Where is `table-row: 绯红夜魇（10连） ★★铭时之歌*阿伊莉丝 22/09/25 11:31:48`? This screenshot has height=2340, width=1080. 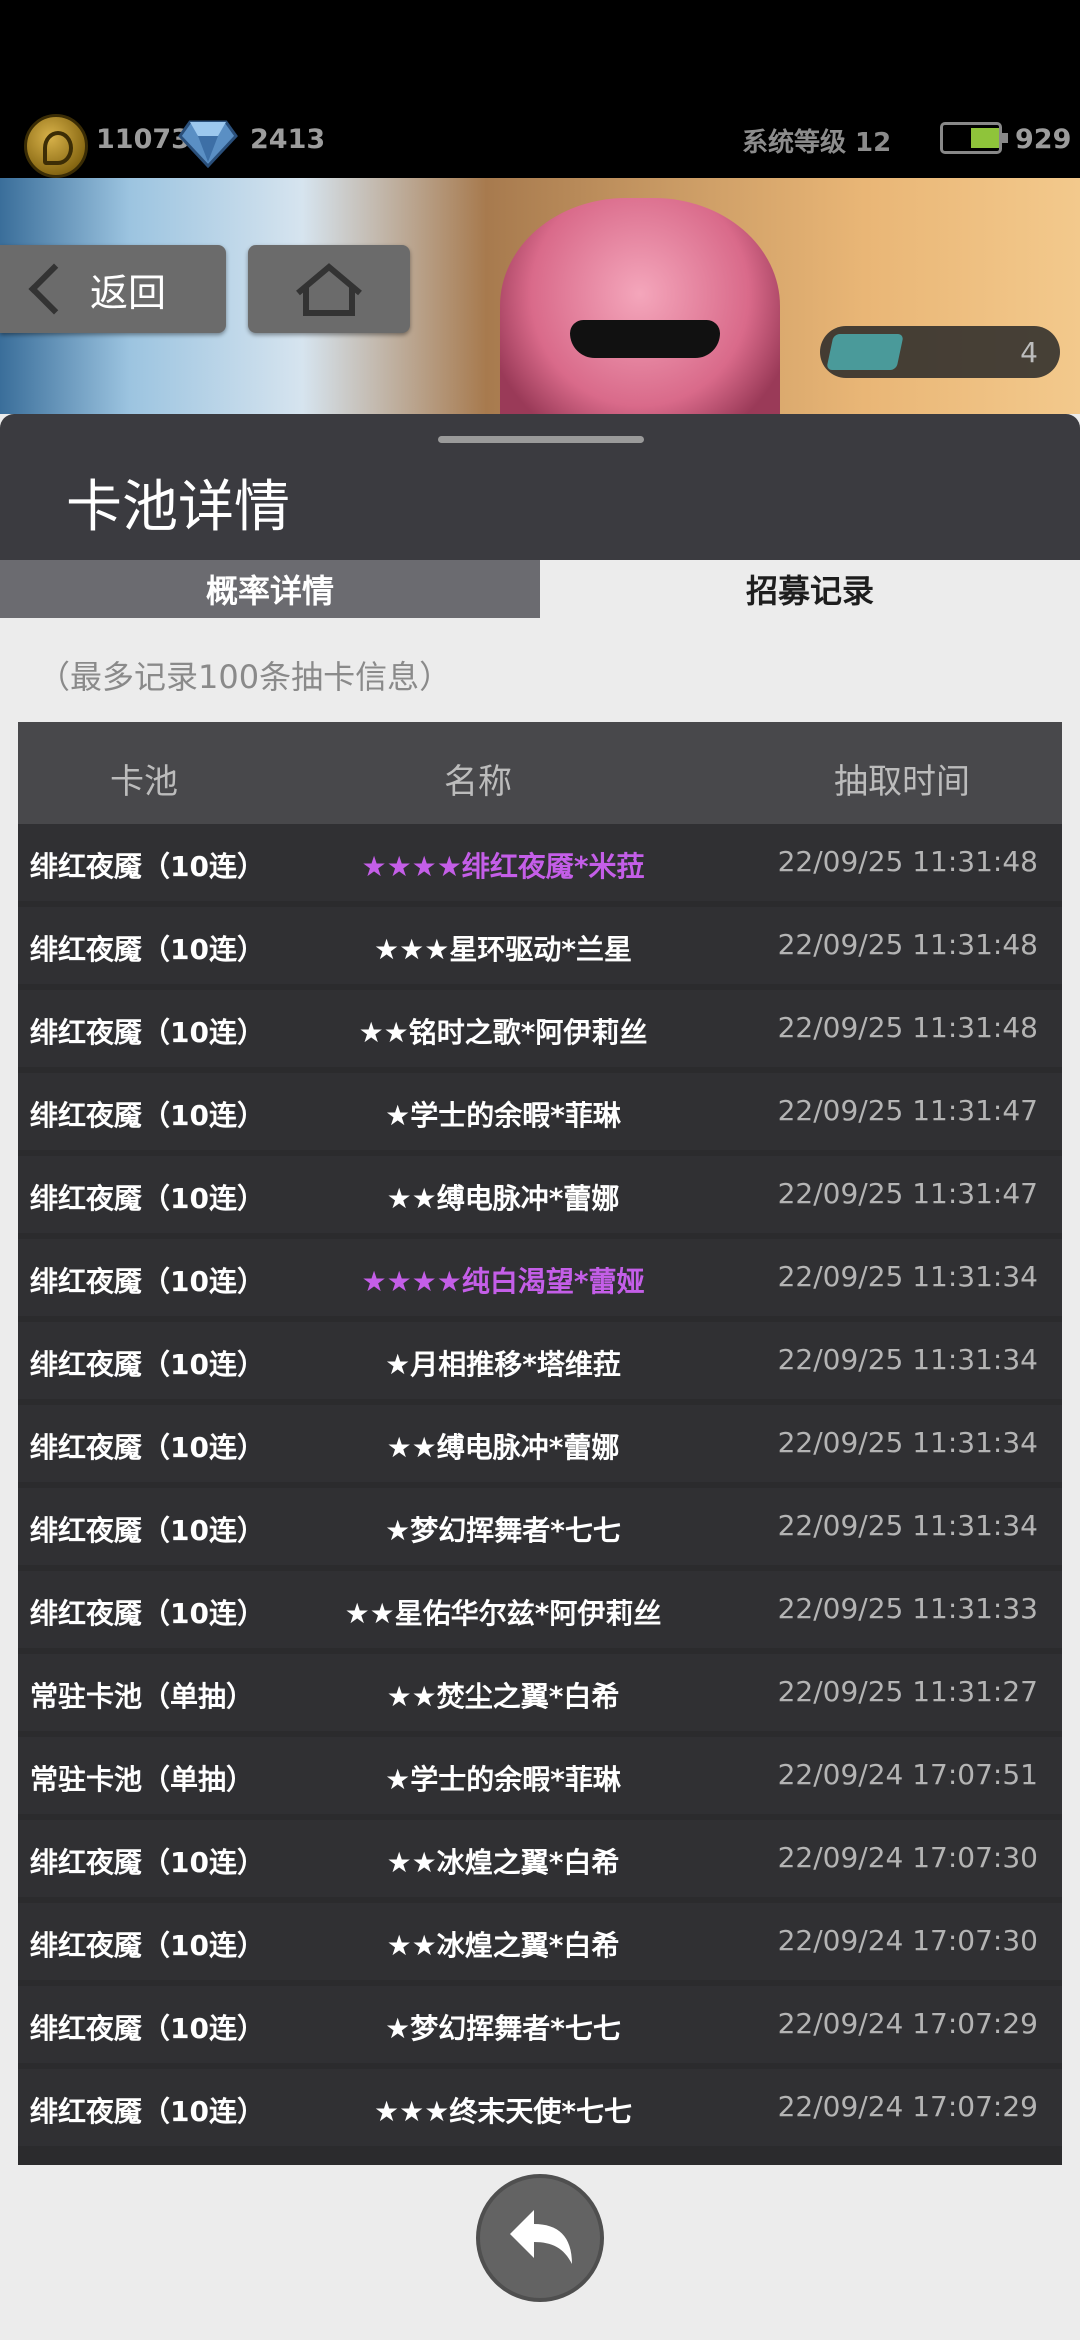 table-row: 绯红夜魇（10连） ★★铭时之歌*阿伊莉丝 22/09/25 11:31:48 is located at coordinates (540, 1028).